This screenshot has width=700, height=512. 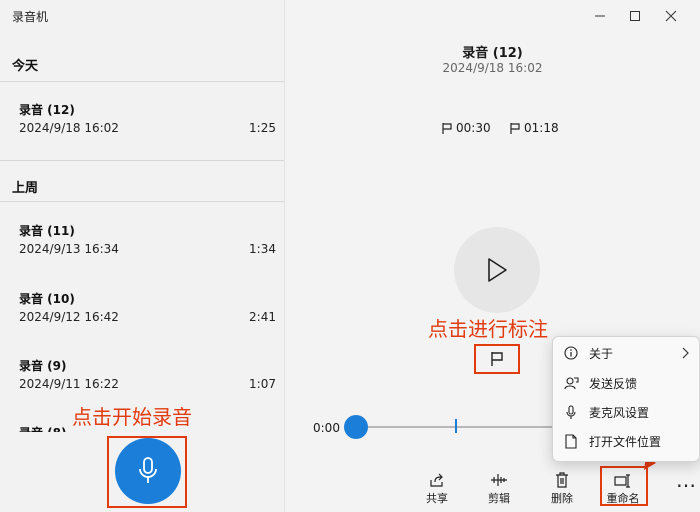 I want to click on menu-item-open-file-location: 打开文件位置, so click(x=626, y=441).